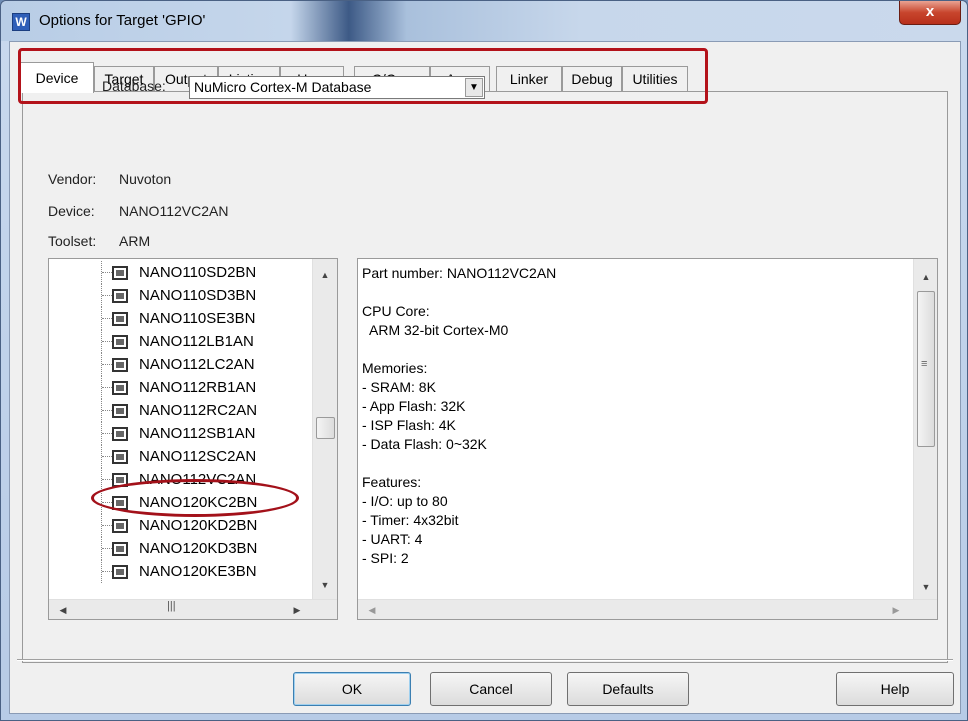 The height and width of the screenshot is (721, 968). I want to click on description-line: - SPI: 2, so click(385, 558).